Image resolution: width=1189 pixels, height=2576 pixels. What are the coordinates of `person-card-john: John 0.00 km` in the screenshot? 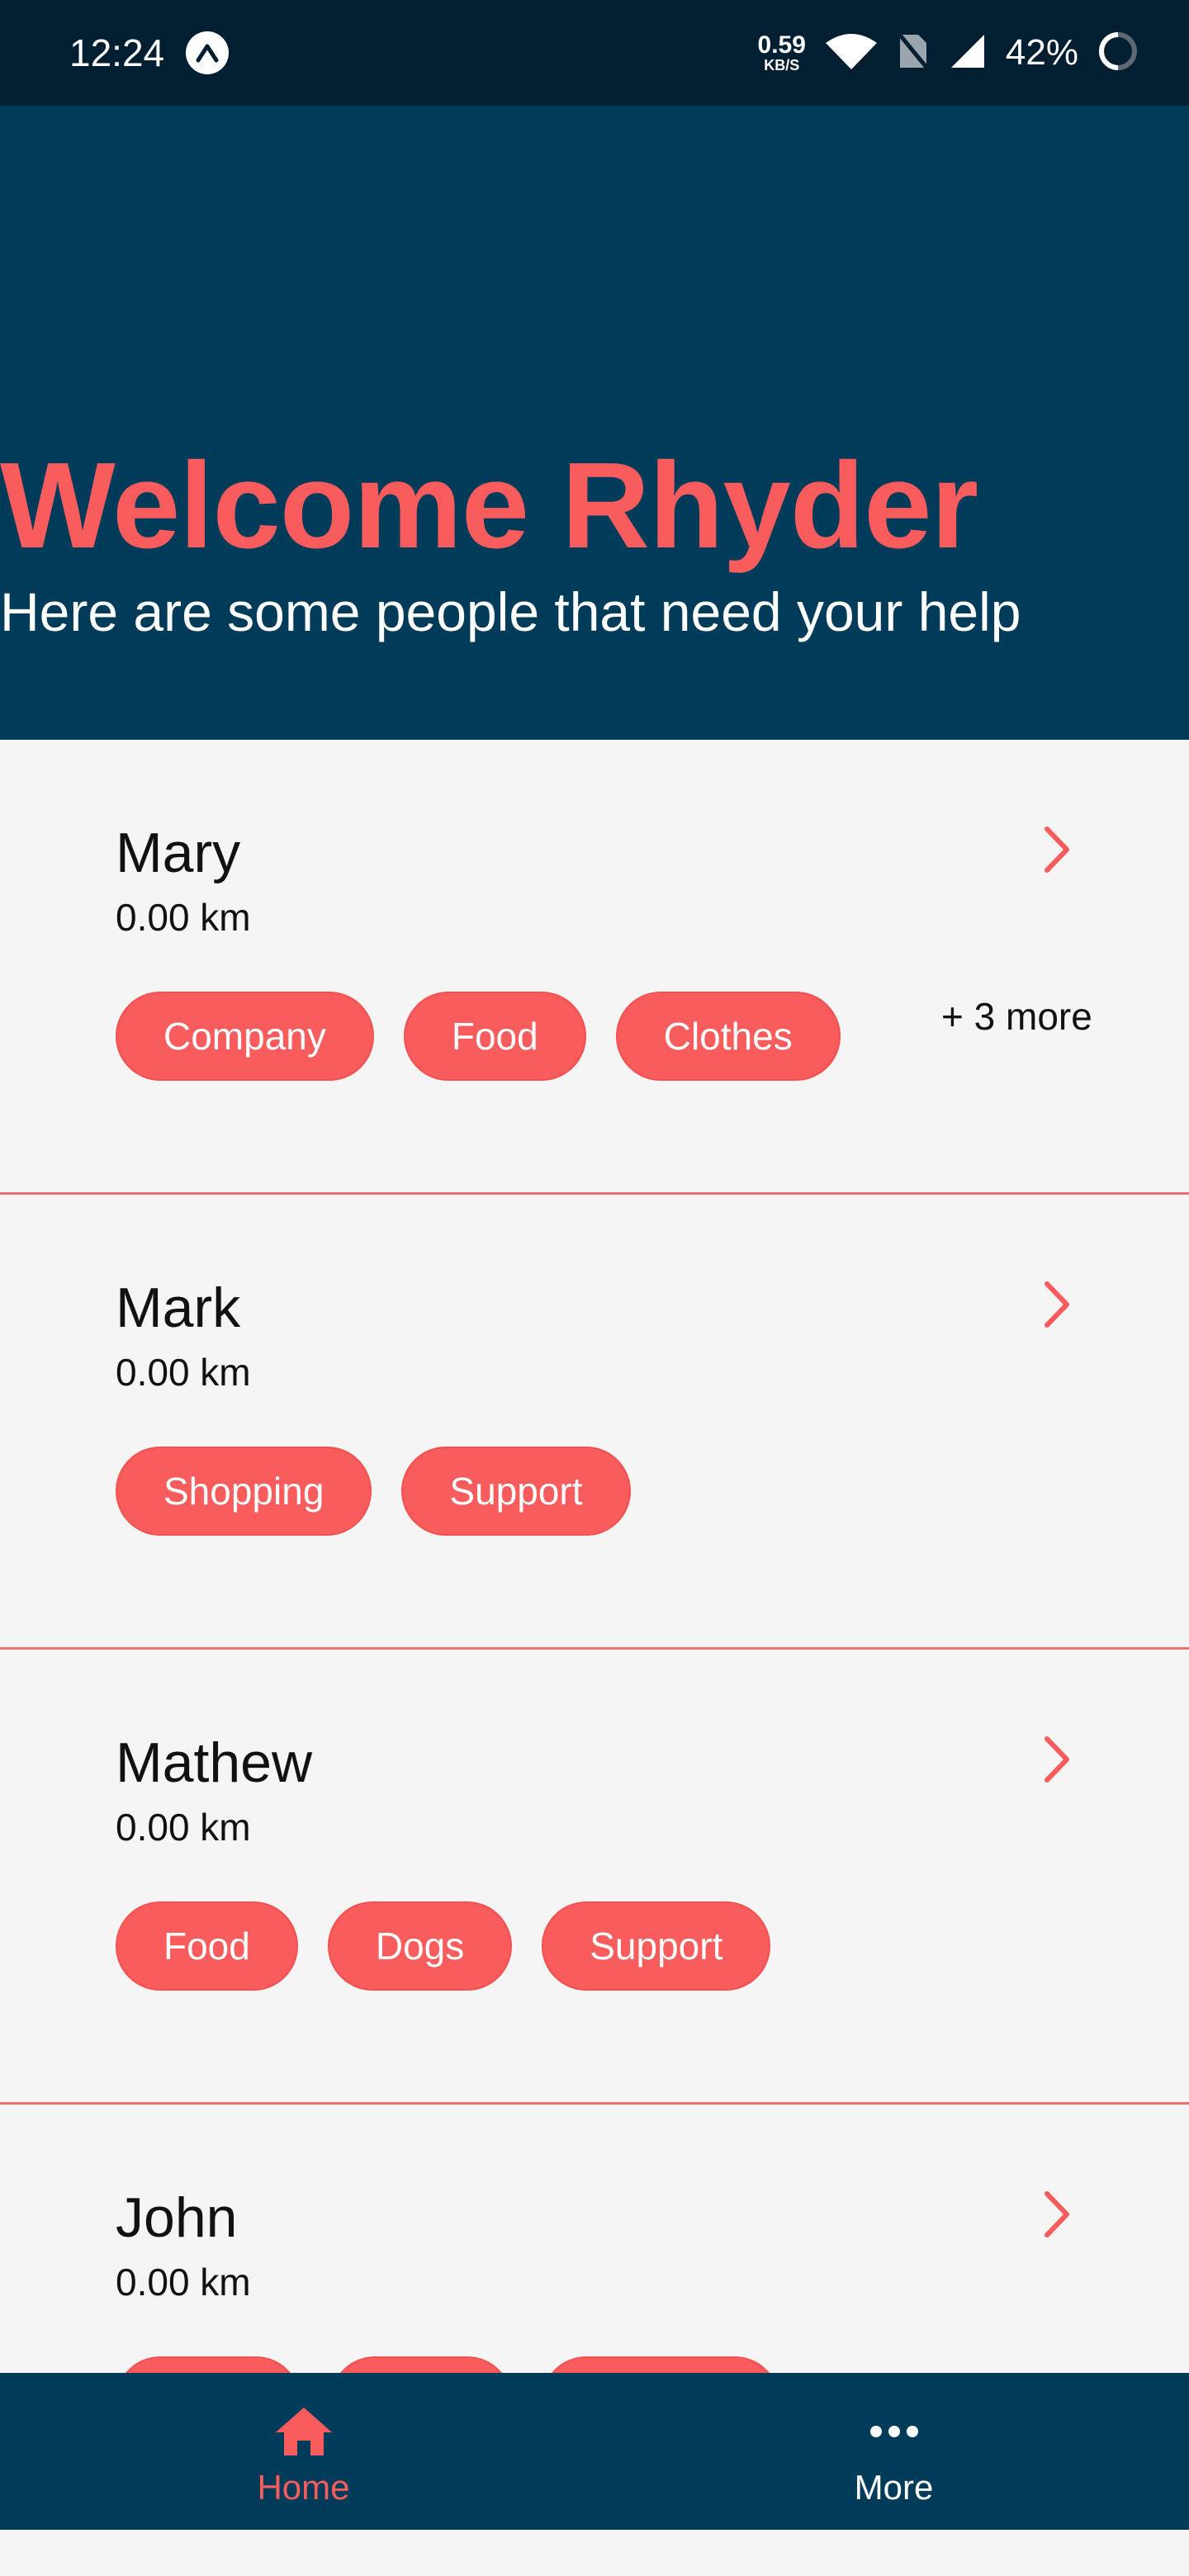 It's located at (594, 2239).